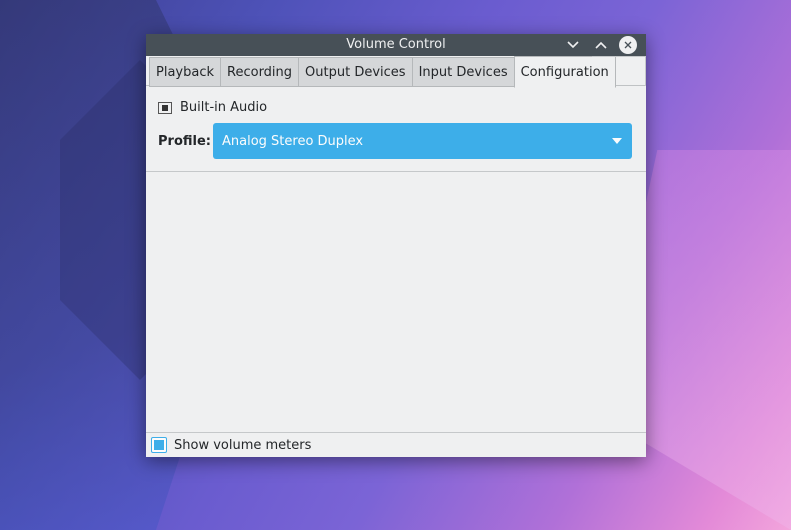 This screenshot has width=791, height=530. Describe the element at coordinates (159, 445) in the screenshot. I see `checkbox-icon` at that location.